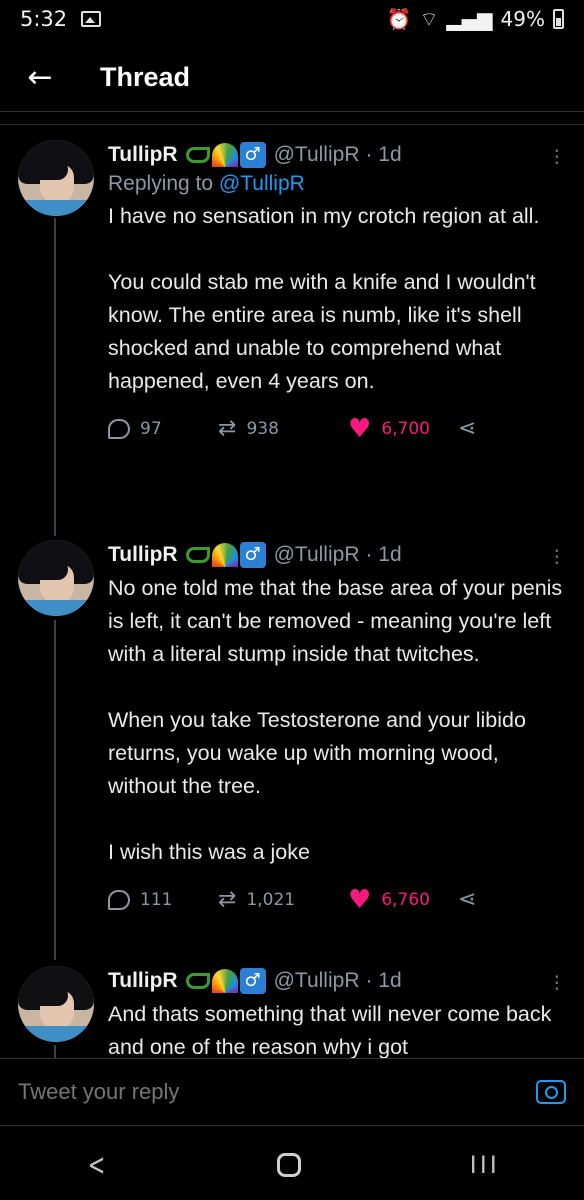  I want to click on retweet-count: 938, so click(262, 428).